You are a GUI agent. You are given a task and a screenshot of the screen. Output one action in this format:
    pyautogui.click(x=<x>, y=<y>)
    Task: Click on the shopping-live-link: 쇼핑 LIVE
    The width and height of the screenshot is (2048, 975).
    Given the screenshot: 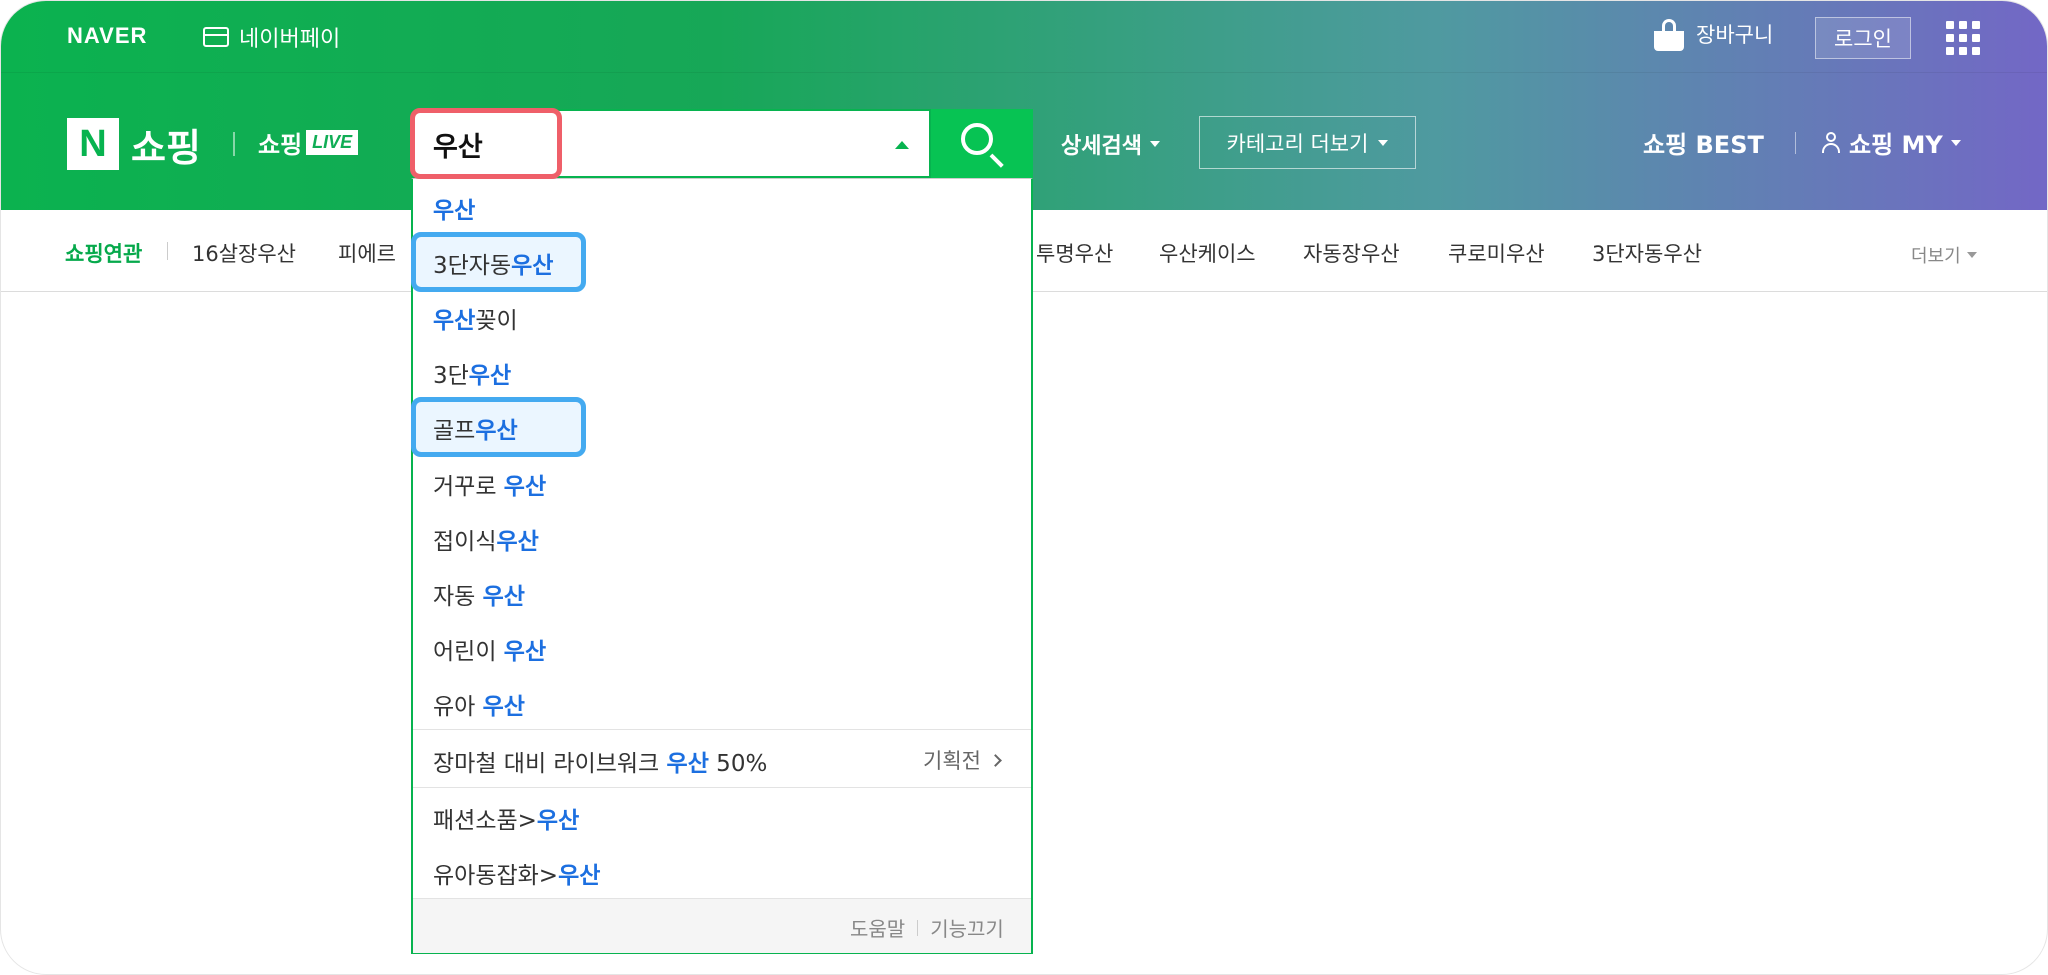 What is the action you would take?
    pyautogui.click(x=308, y=142)
    